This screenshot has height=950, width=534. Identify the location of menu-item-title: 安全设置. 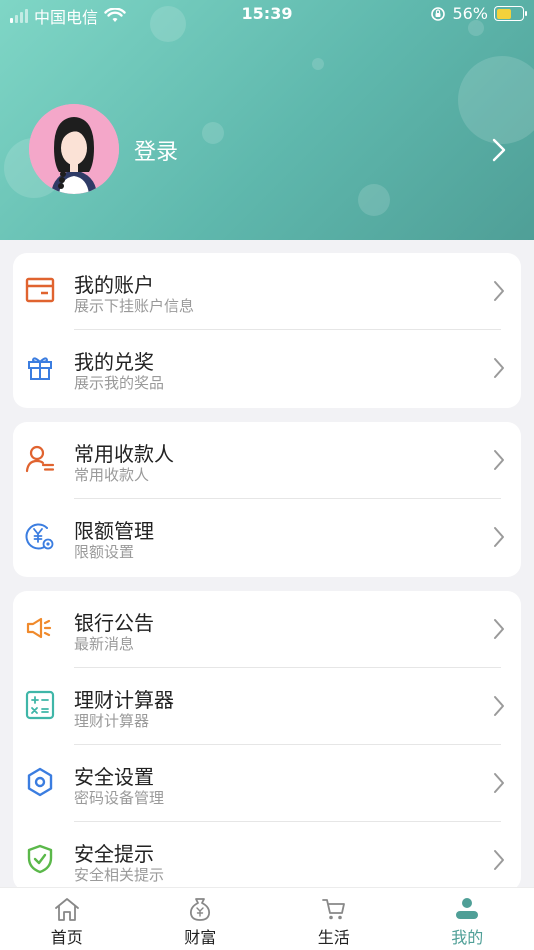
(114, 777).